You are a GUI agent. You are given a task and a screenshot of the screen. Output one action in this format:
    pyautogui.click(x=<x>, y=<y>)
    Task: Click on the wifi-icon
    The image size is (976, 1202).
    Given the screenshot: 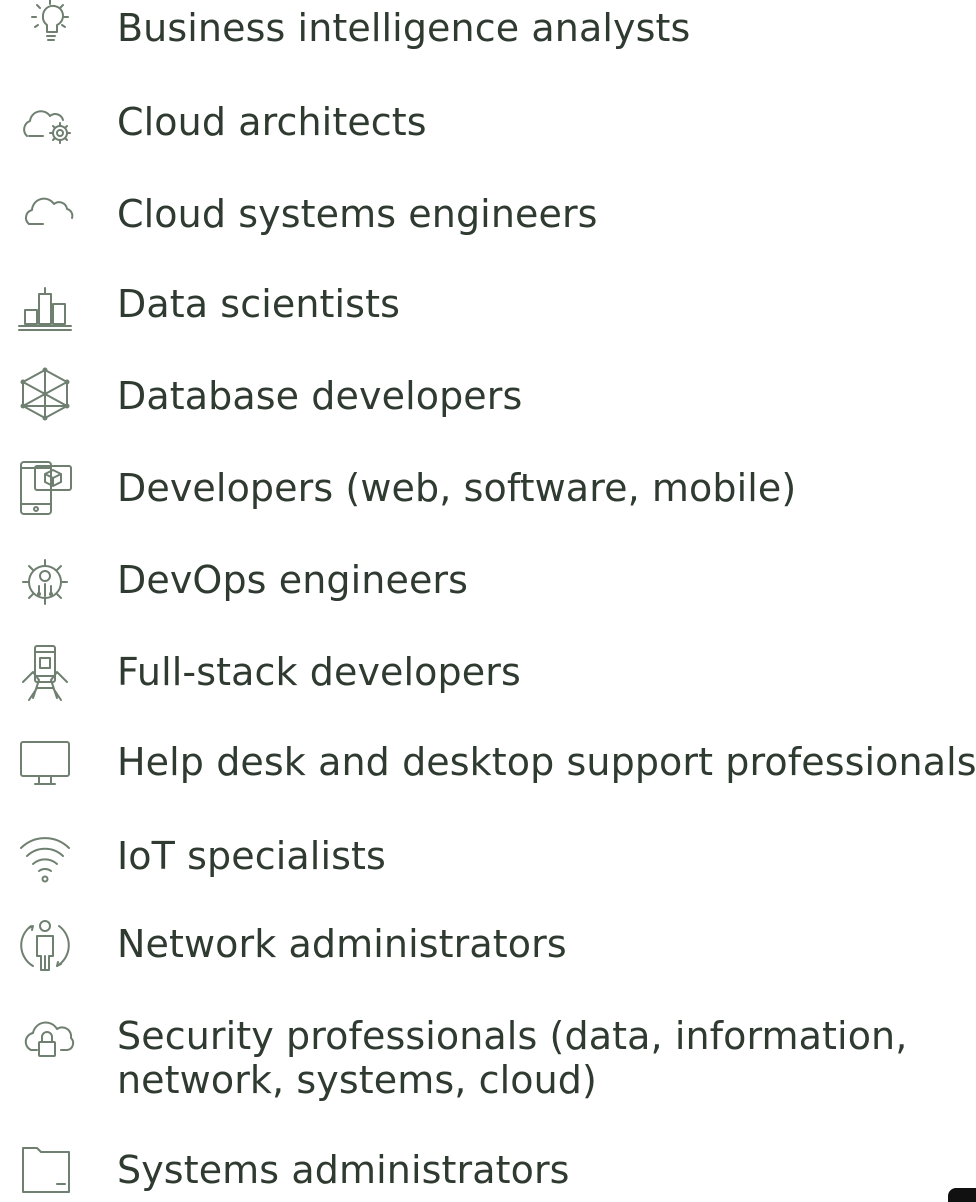 What is the action you would take?
    pyautogui.click(x=51, y=856)
    